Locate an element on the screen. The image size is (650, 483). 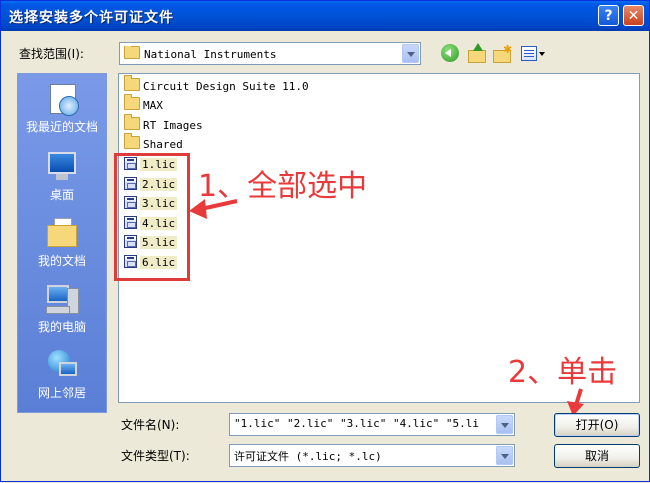
filetype-dropdown: 许可证文件 (*.lic; *.lc) is located at coordinates (372, 455).